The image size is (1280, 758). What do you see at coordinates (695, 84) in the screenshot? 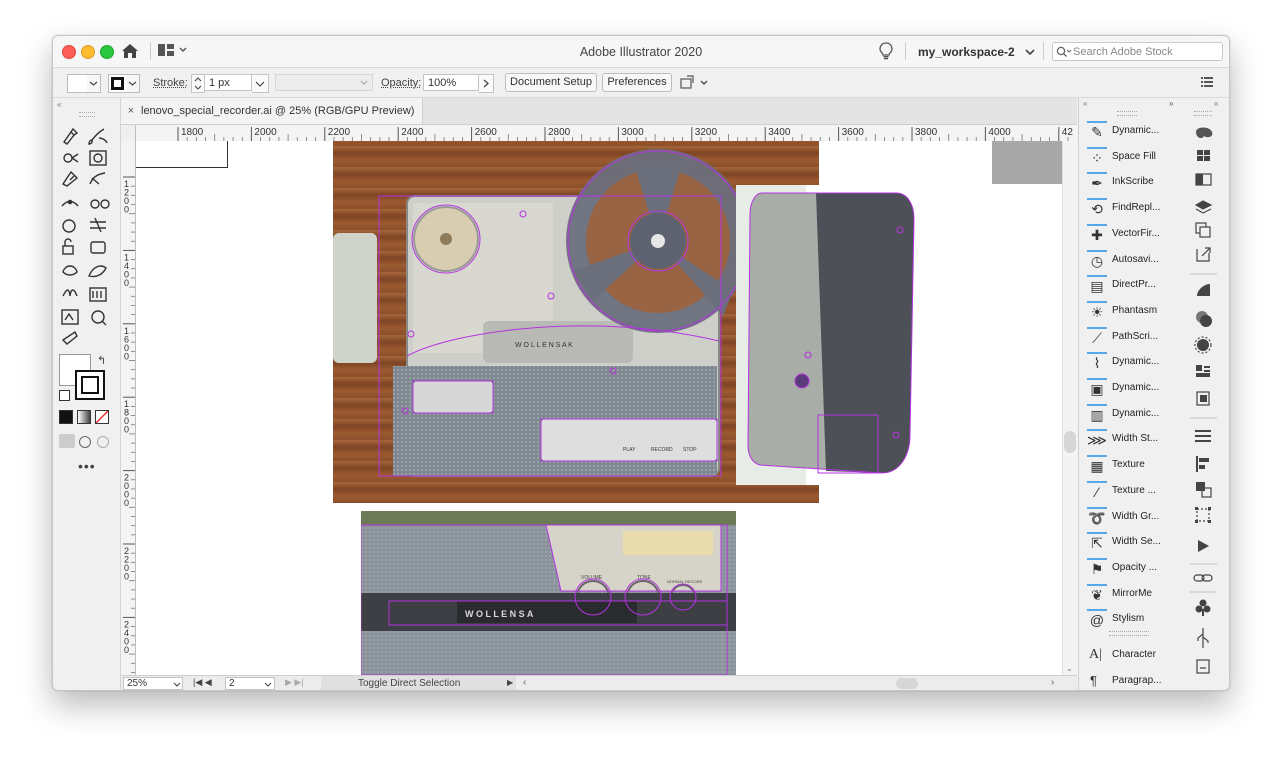
I see `arrange-icon` at bounding box center [695, 84].